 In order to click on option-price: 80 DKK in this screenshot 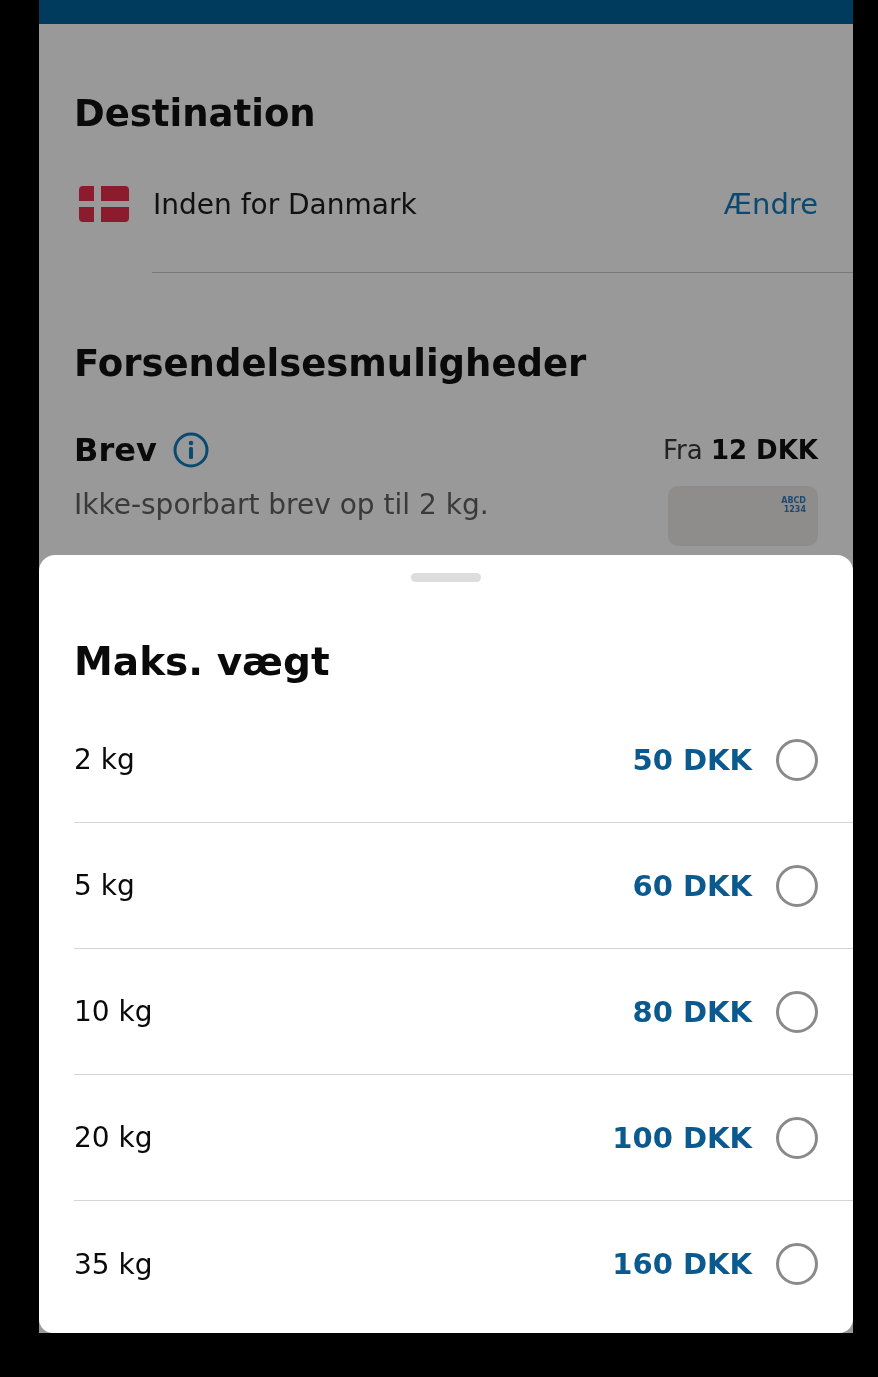, I will do `click(692, 1011)`.